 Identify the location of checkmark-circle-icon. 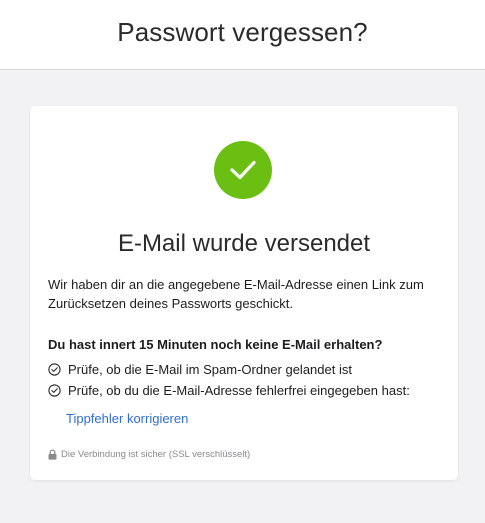
(243, 170).